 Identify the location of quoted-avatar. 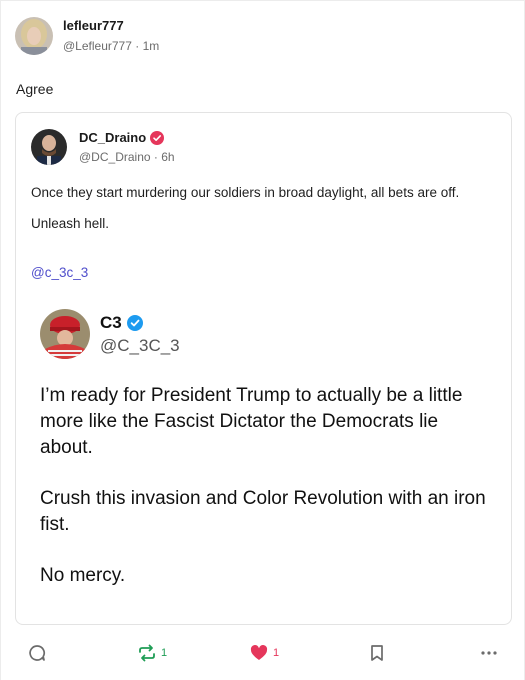
(49, 147).